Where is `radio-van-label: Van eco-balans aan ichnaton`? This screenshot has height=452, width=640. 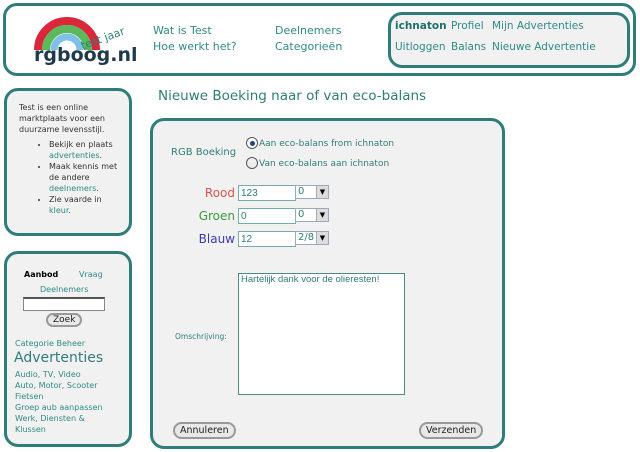
radio-van-label: Van eco-balans aan ichnaton is located at coordinates (324, 164).